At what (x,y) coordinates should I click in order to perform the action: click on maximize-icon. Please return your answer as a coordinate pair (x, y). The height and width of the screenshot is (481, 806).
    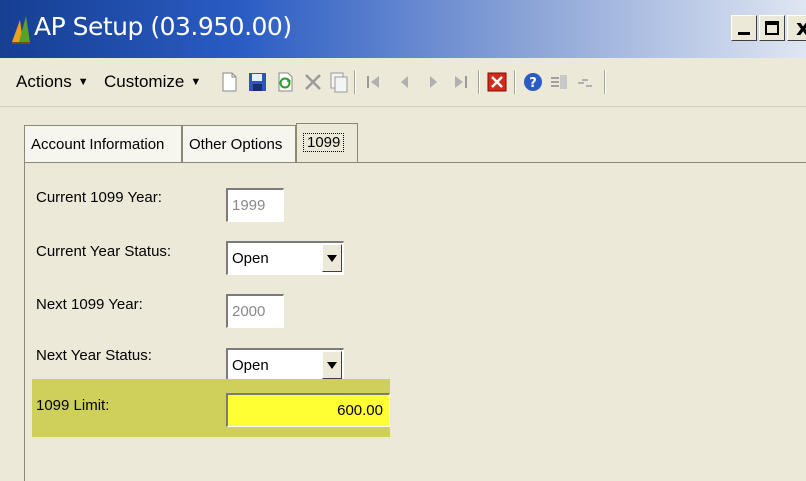
    Looking at the image, I should click on (772, 28).